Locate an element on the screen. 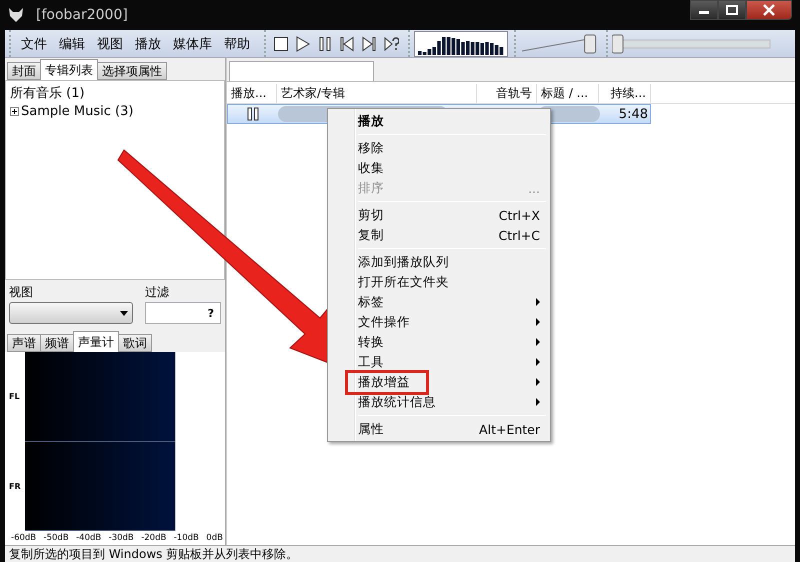 Image resolution: width=800 pixels, height=562 pixels. scale-label: -10dB is located at coordinates (186, 538).